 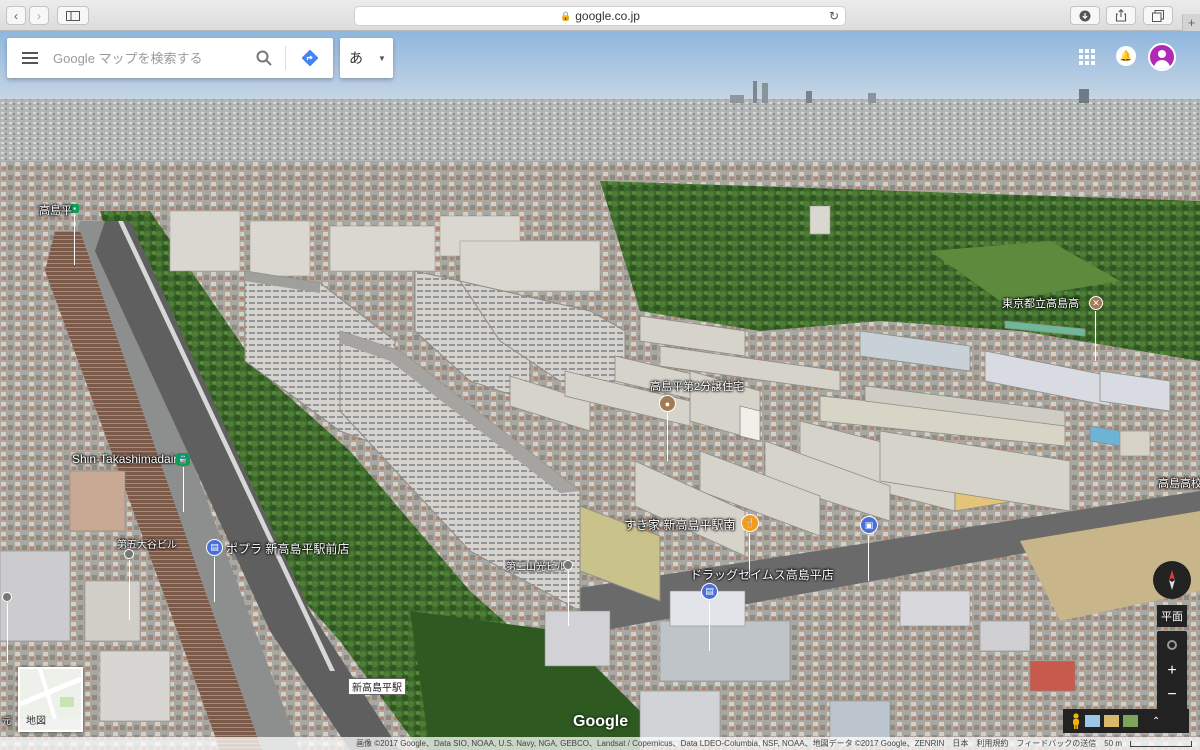 I want to click on google-logo: Google, so click(x=601, y=721).